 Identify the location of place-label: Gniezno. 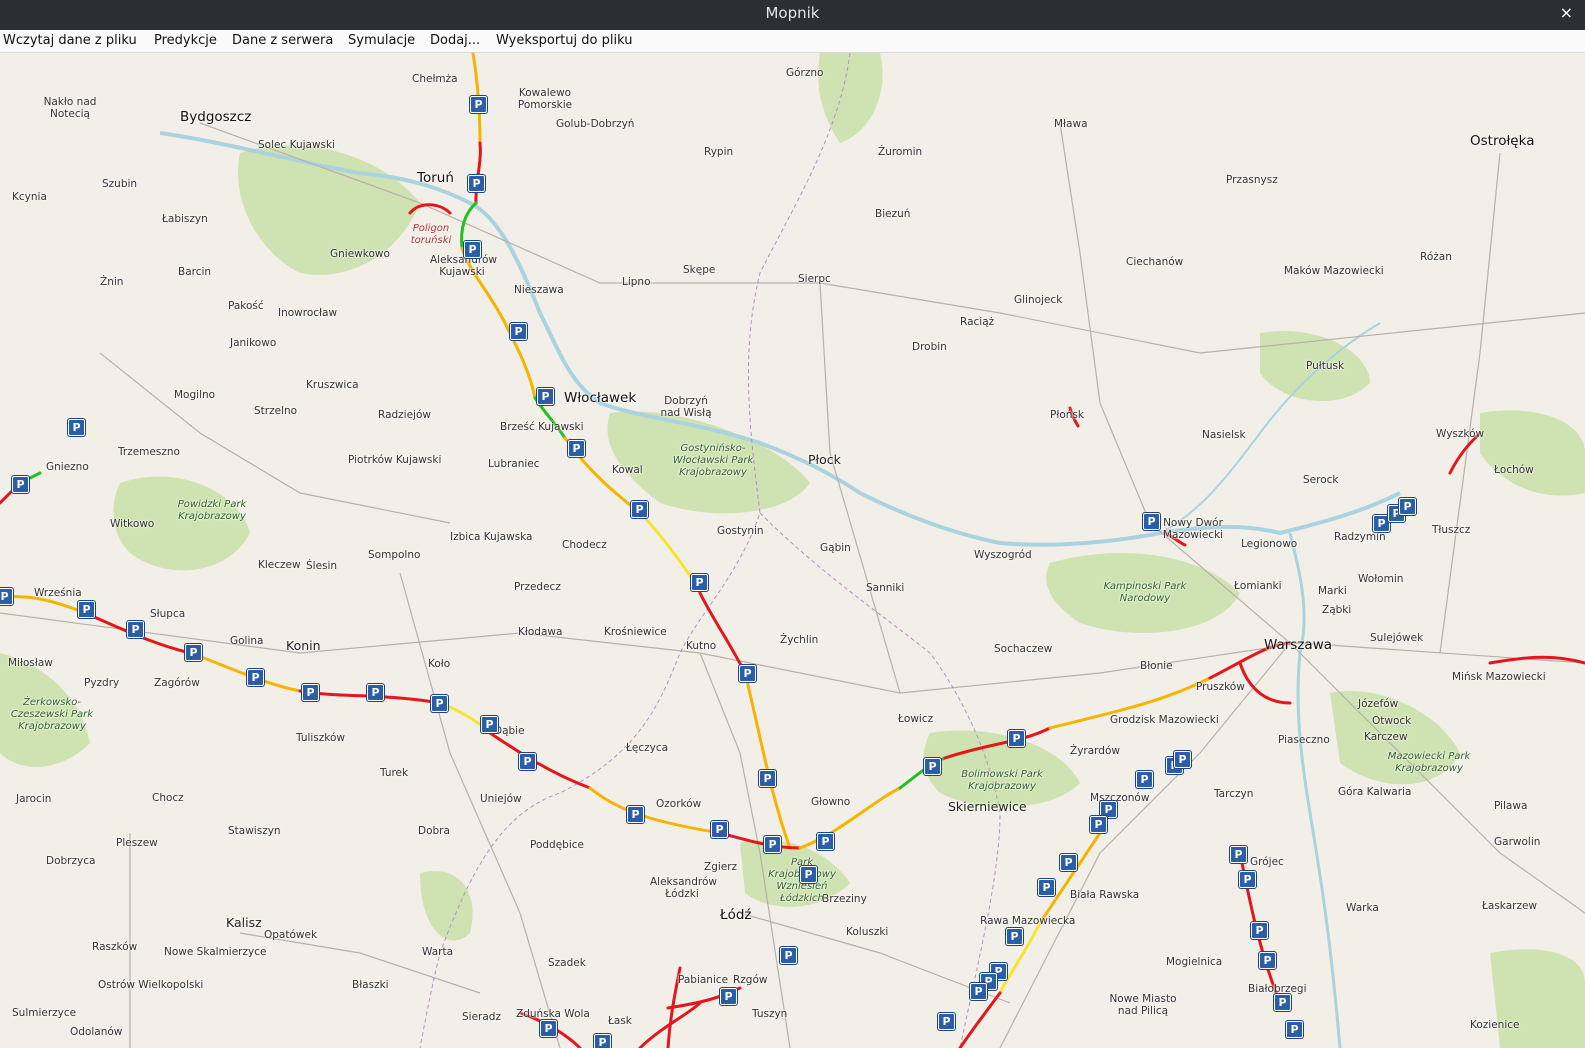
(67, 467).